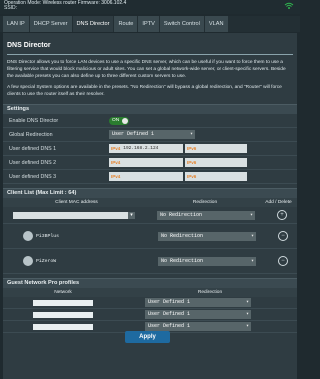  Describe the element at coordinates (181, 24) in the screenshot. I see `tab-switch-control: Switch Control` at that location.